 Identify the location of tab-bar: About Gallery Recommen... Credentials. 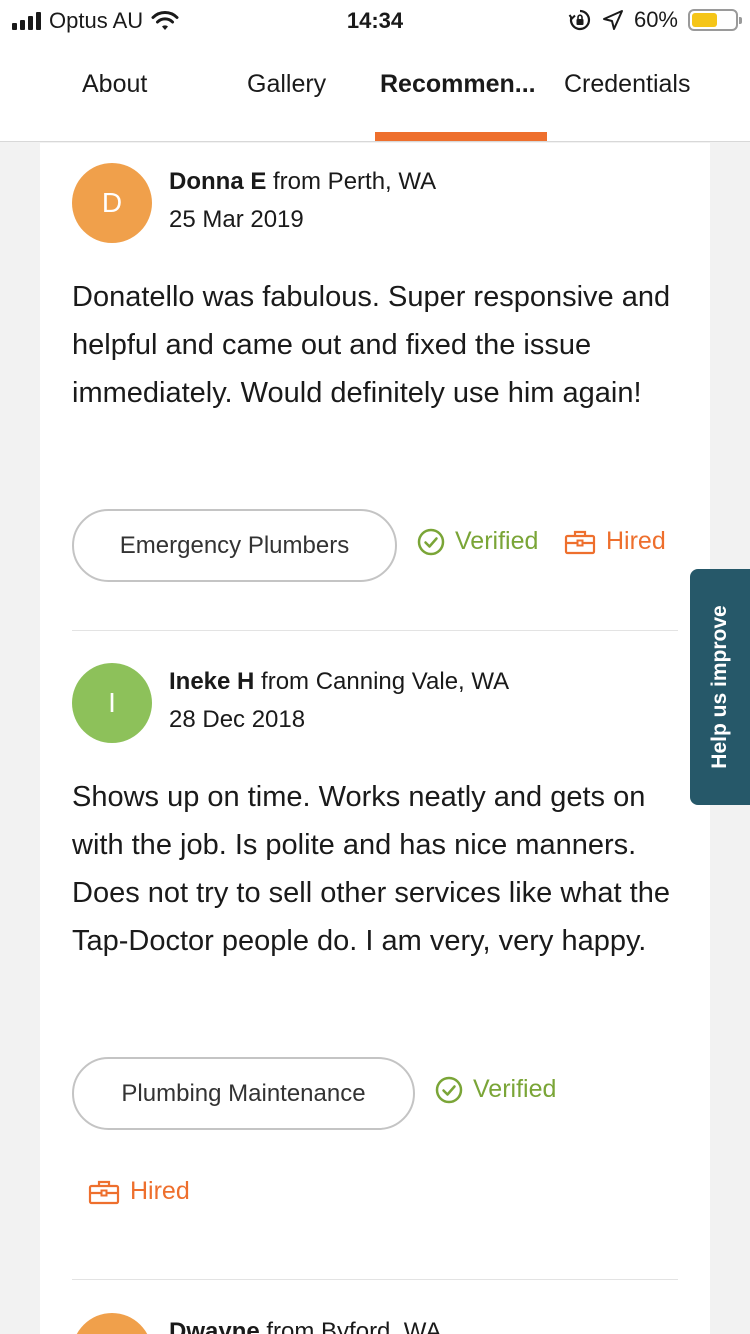
(375, 91).